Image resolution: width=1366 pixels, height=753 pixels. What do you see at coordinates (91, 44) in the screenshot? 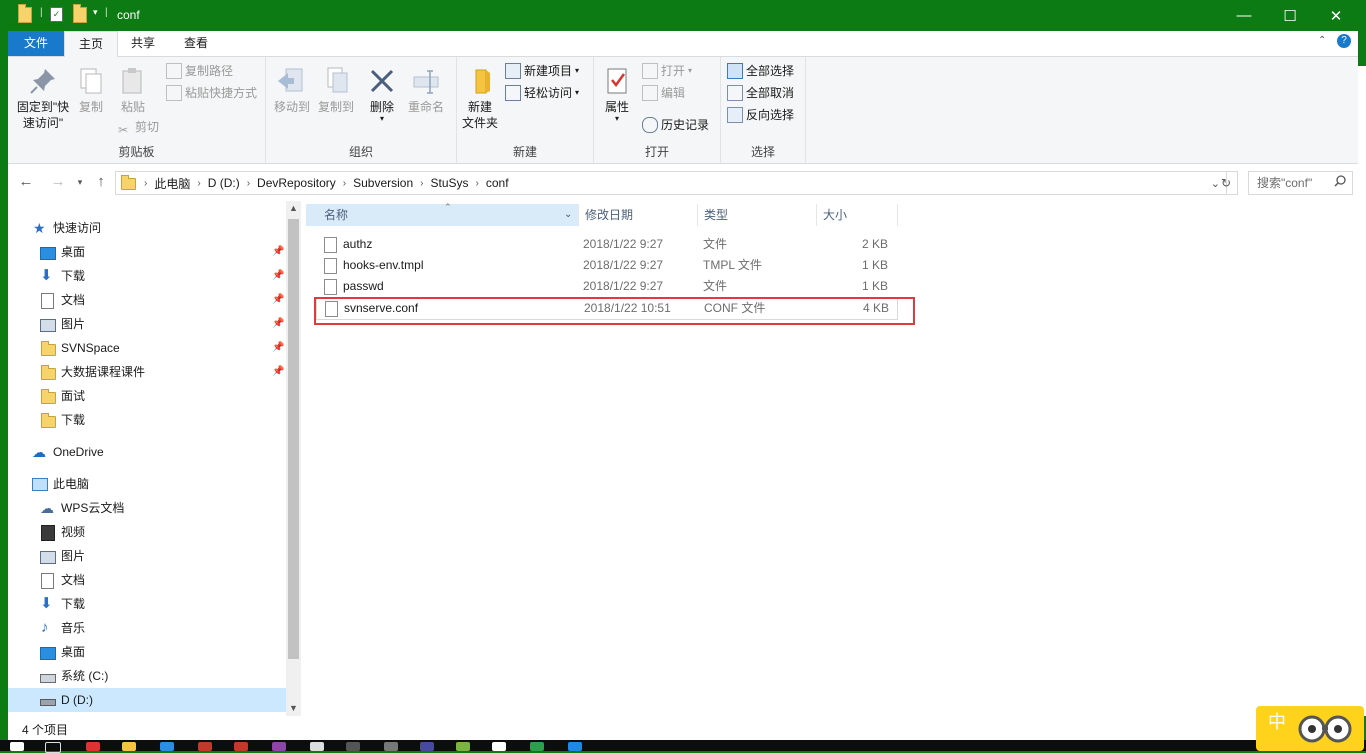
I see `tab-home: 主页` at bounding box center [91, 44].